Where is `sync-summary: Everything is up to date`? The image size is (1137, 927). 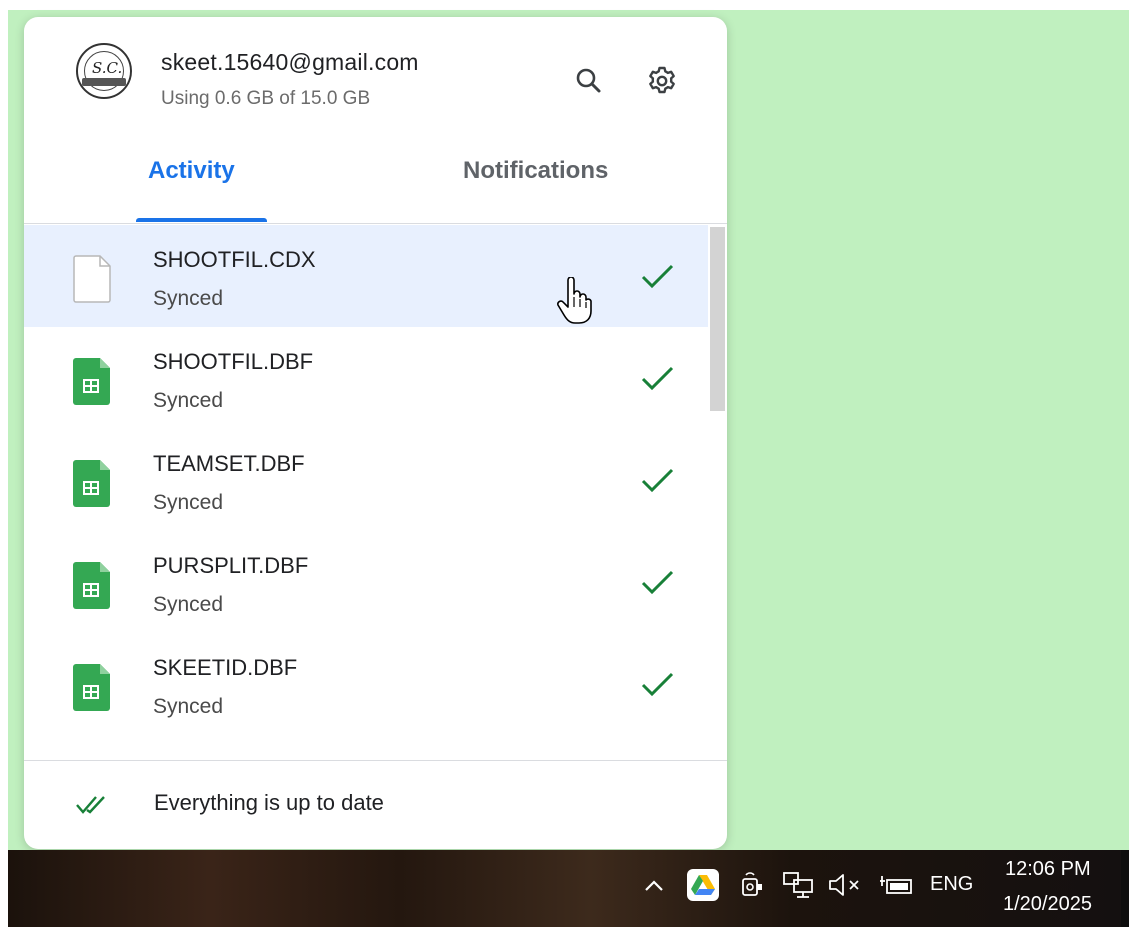
sync-summary: Everything is up to date is located at coordinates (269, 802).